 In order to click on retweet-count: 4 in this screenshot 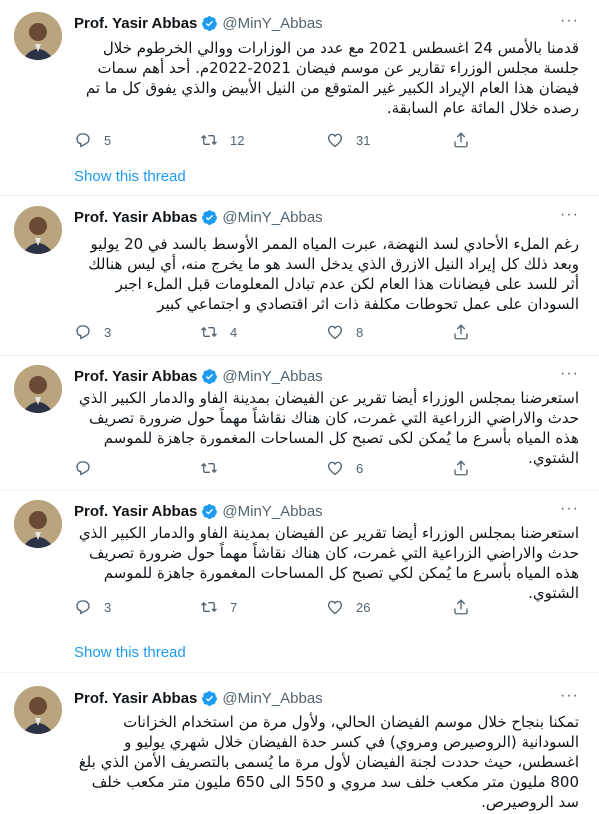, I will do `click(234, 332)`.